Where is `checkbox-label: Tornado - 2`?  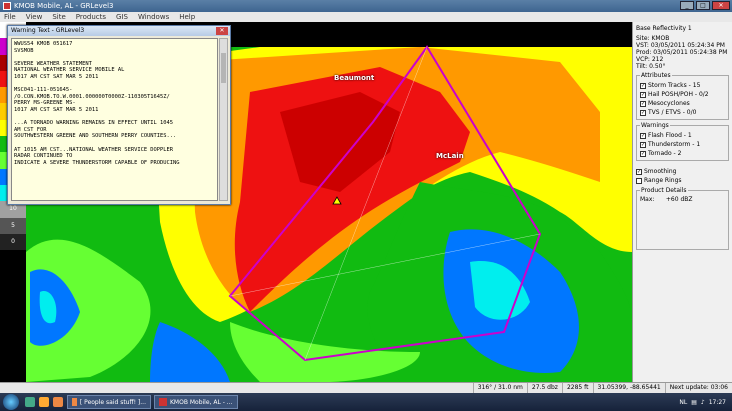 checkbox-label: Tornado - 2 is located at coordinates (665, 153).